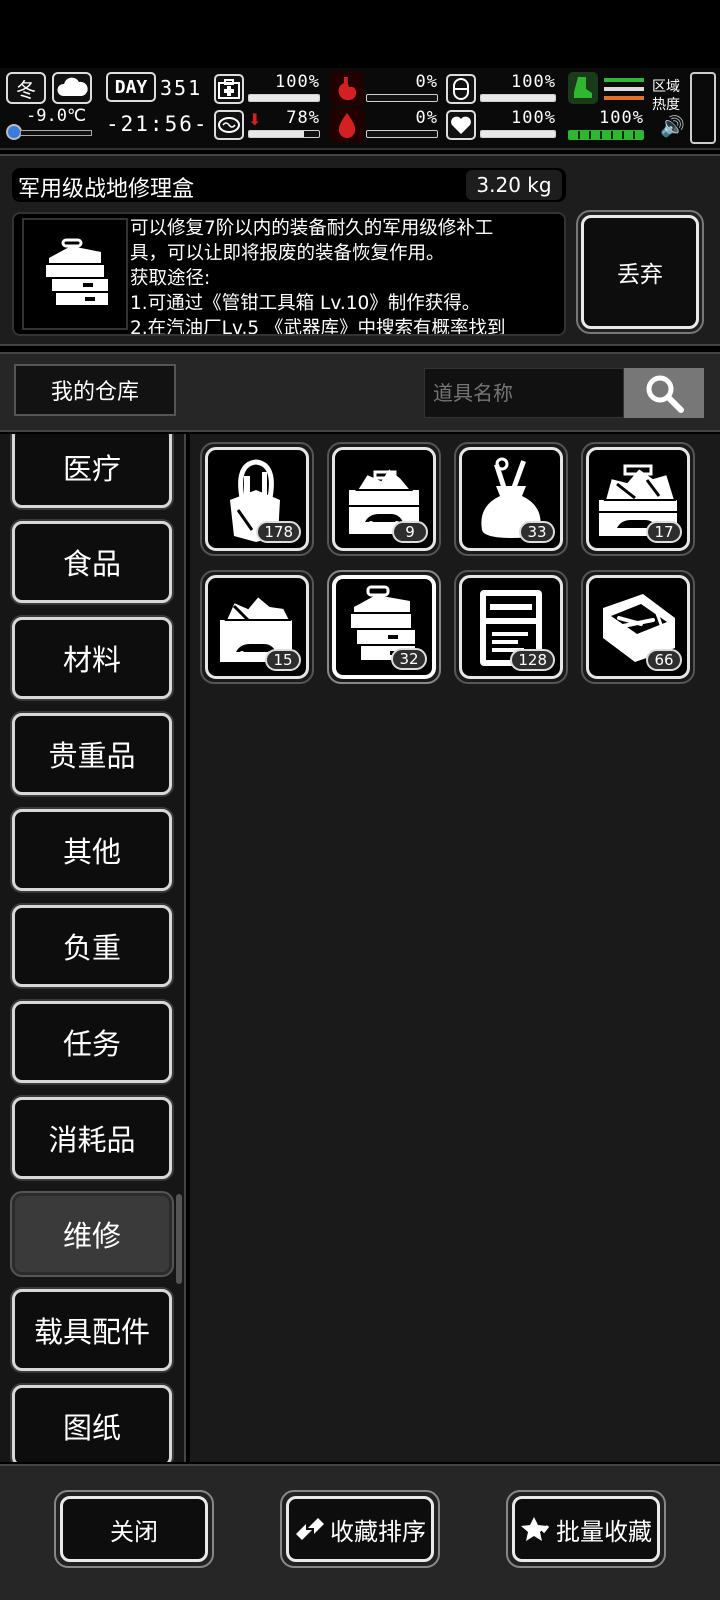  Describe the element at coordinates (91, 1428) in the screenshot. I see `category-label: 图纸` at that location.